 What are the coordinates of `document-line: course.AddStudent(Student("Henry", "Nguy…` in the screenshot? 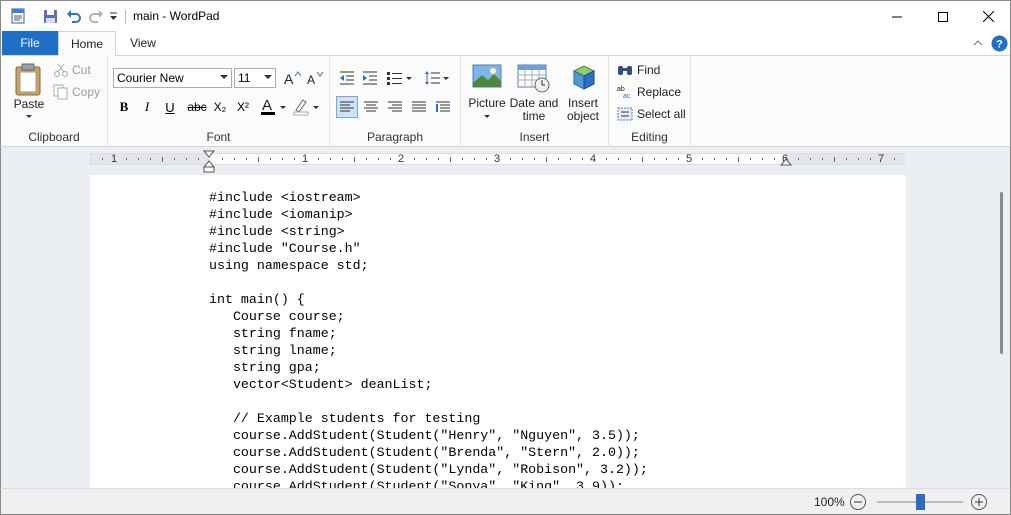 It's located at (424, 435).